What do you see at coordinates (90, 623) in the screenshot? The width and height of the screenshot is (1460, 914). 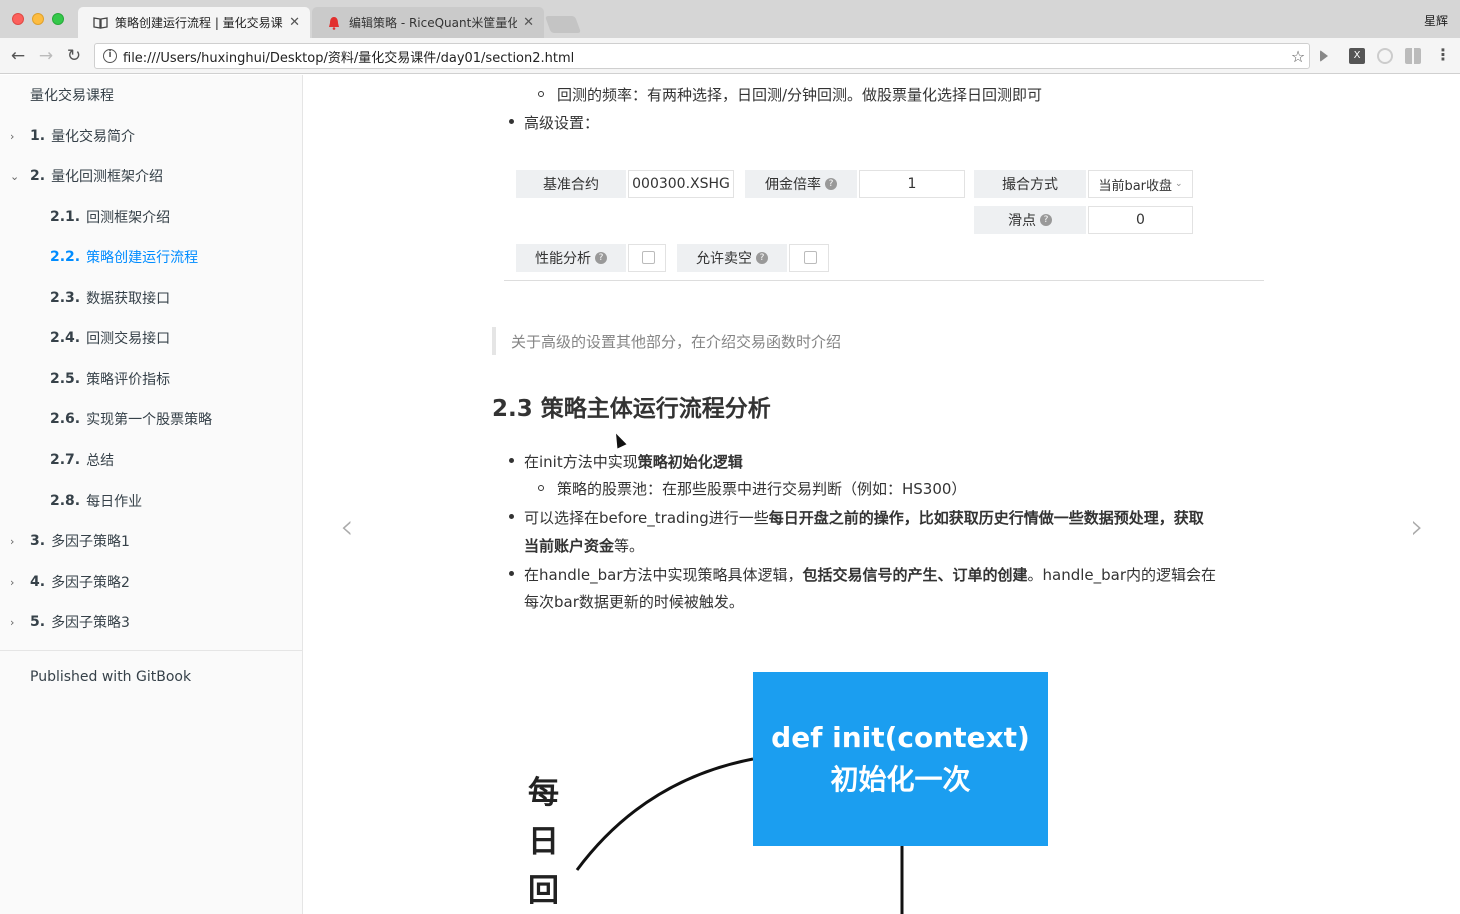 I see `sidebar-item-label: 多因子策略3` at bounding box center [90, 623].